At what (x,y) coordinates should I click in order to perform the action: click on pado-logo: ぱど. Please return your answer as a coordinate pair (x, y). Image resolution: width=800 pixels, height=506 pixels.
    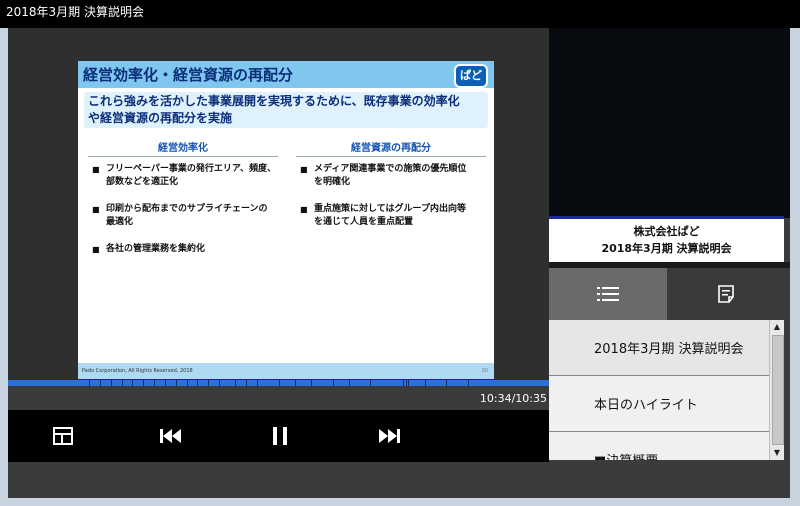
    Looking at the image, I should click on (471, 76).